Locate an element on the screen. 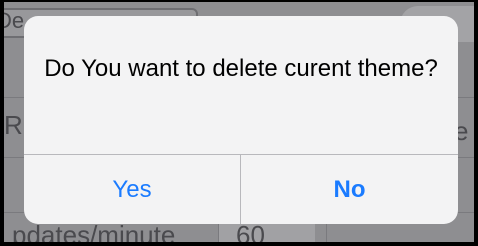 This screenshot has height=246, width=478. yes-button: Yes is located at coordinates (132, 189).